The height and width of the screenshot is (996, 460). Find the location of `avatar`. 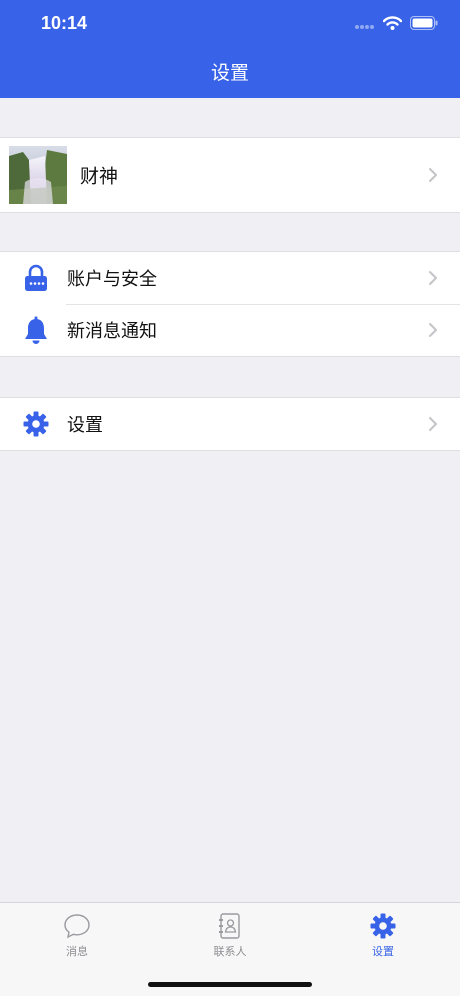

avatar is located at coordinates (38, 175).